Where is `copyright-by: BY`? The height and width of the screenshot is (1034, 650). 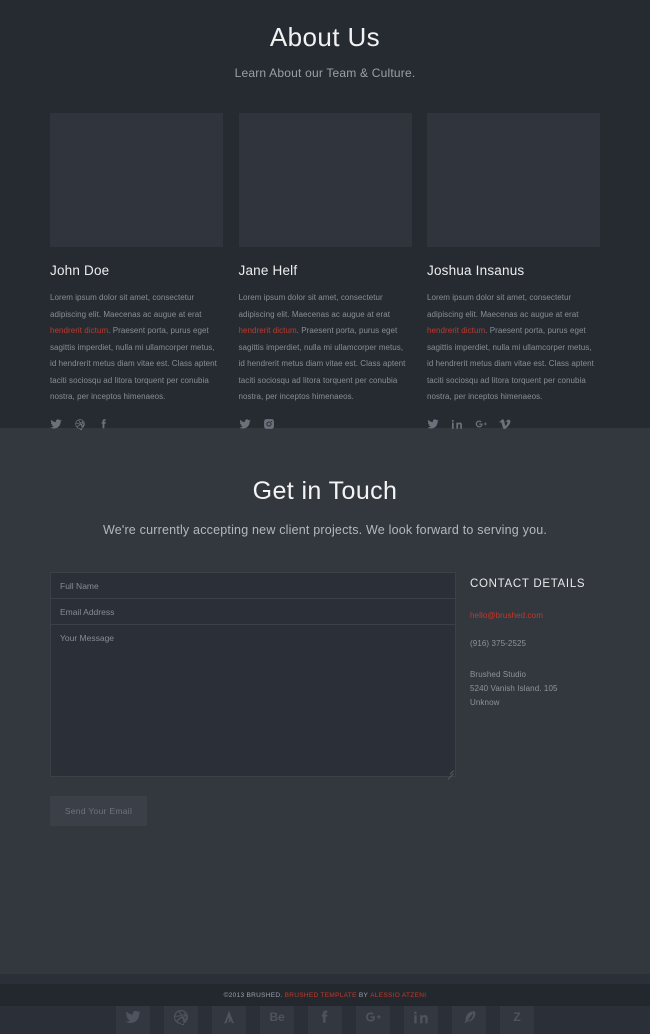 copyright-by: BY is located at coordinates (363, 995).